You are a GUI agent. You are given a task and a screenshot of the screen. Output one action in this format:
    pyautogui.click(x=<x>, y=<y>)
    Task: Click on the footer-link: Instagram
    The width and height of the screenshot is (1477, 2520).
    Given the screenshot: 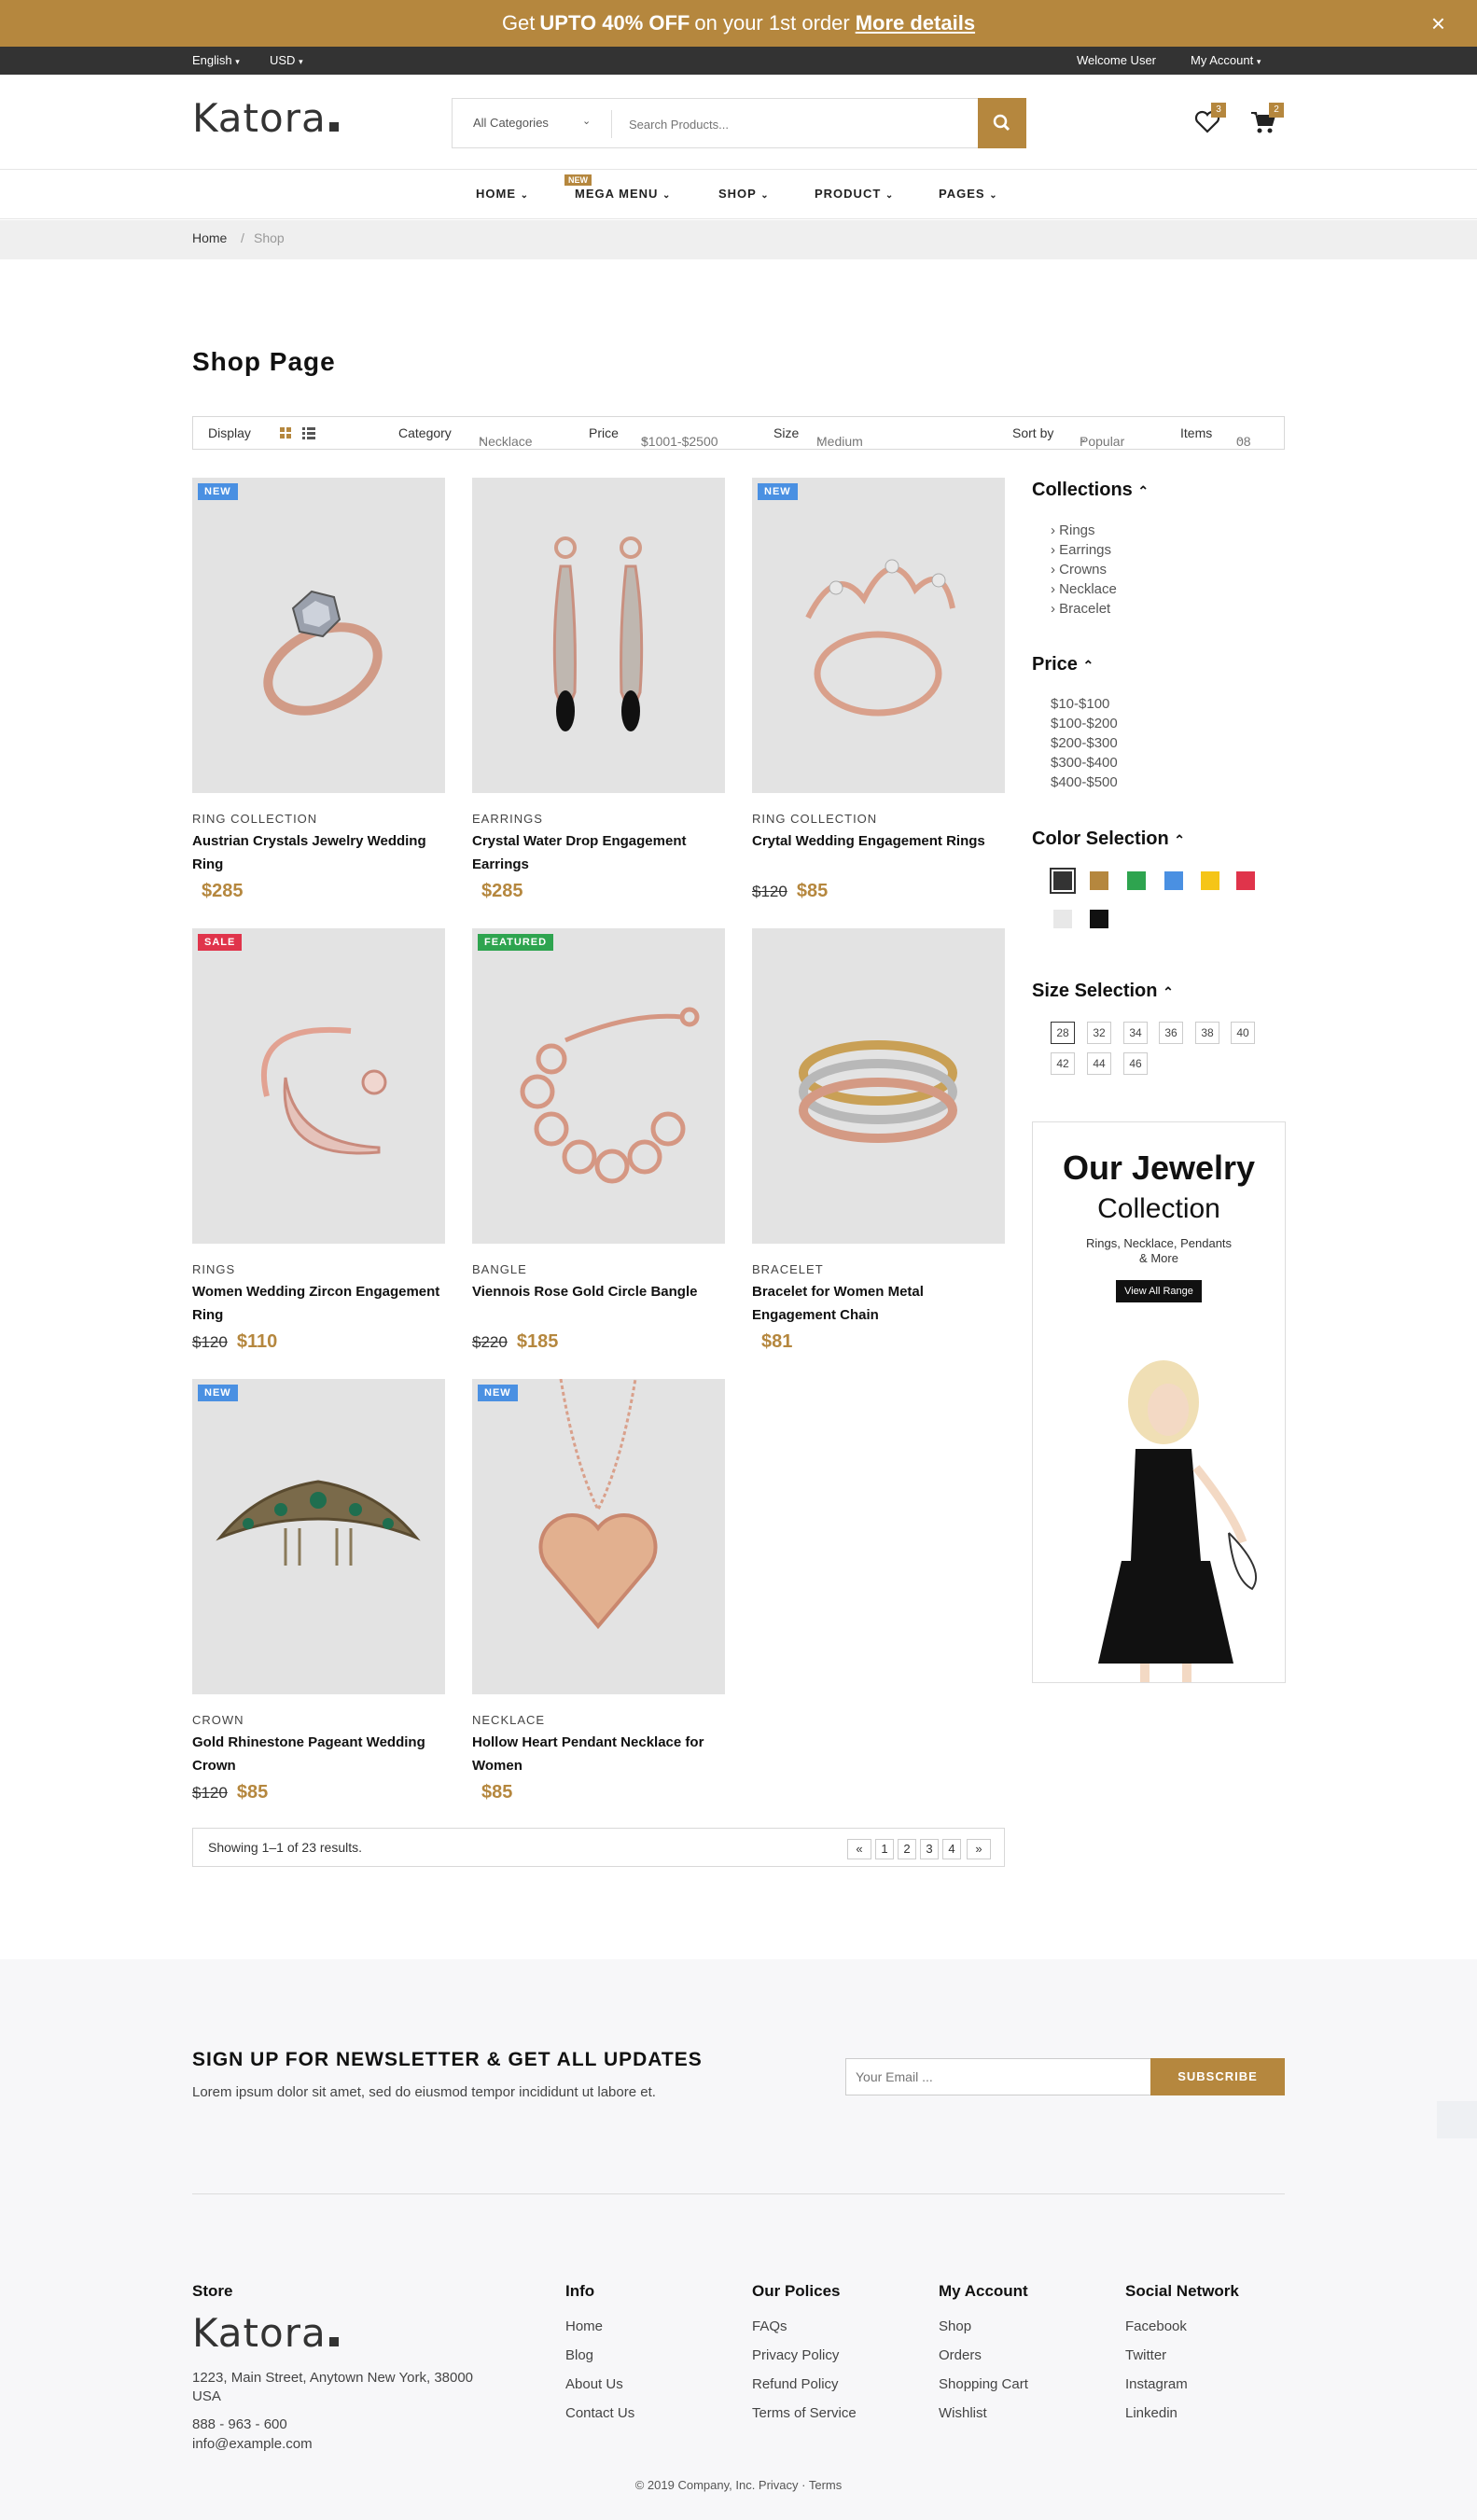 What is the action you would take?
    pyautogui.click(x=1156, y=2384)
    